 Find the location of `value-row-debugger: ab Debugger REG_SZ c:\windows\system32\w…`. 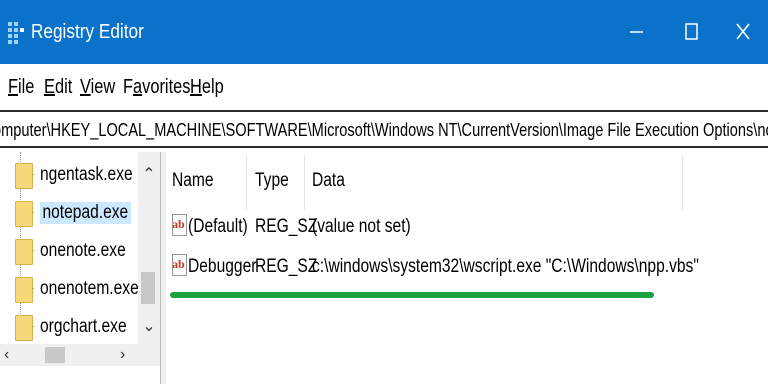

value-row-debugger: ab Debugger REG_SZ c:\windows\system32\w… is located at coordinates (466, 268).